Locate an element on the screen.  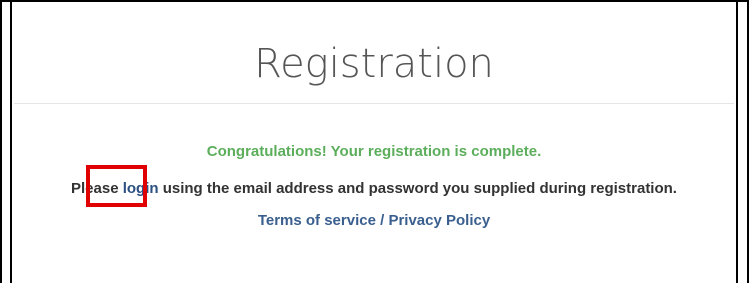
login-link: login is located at coordinates (141, 188).